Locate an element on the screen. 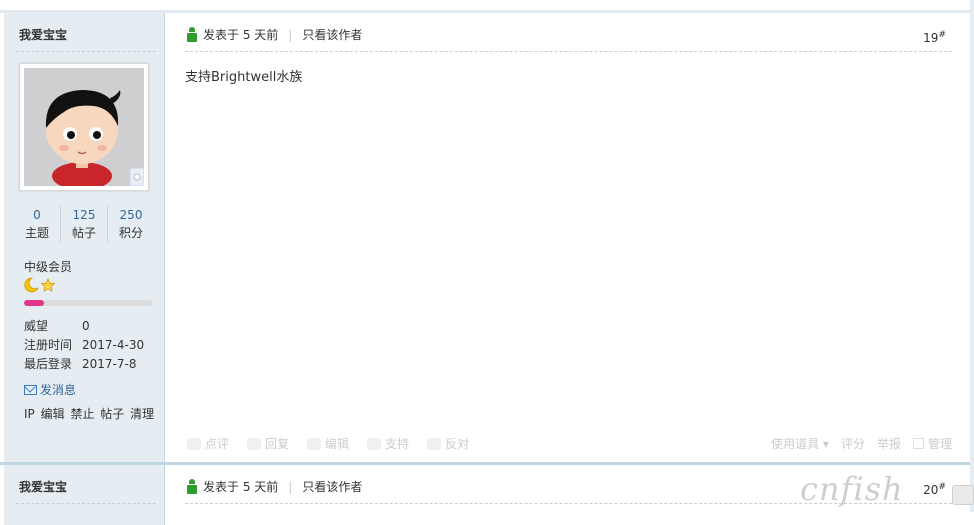 This screenshot has height=525, width=974. stat-label: 主题 is located at coordinates (36, 233).